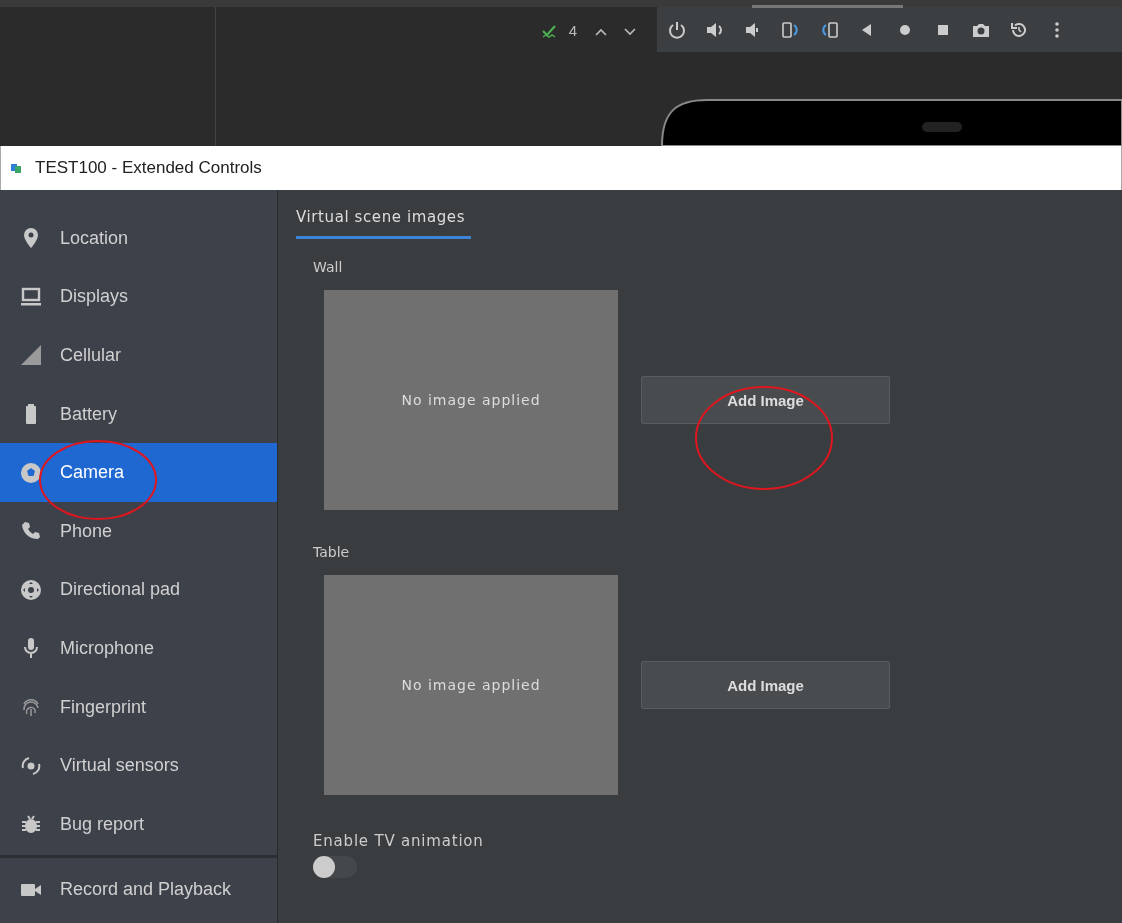 The height and width of the screenshot is (923, 1122). Describe the element at coordinates (31, 589) in the screenshot. I see `dpad-icon` at that location.